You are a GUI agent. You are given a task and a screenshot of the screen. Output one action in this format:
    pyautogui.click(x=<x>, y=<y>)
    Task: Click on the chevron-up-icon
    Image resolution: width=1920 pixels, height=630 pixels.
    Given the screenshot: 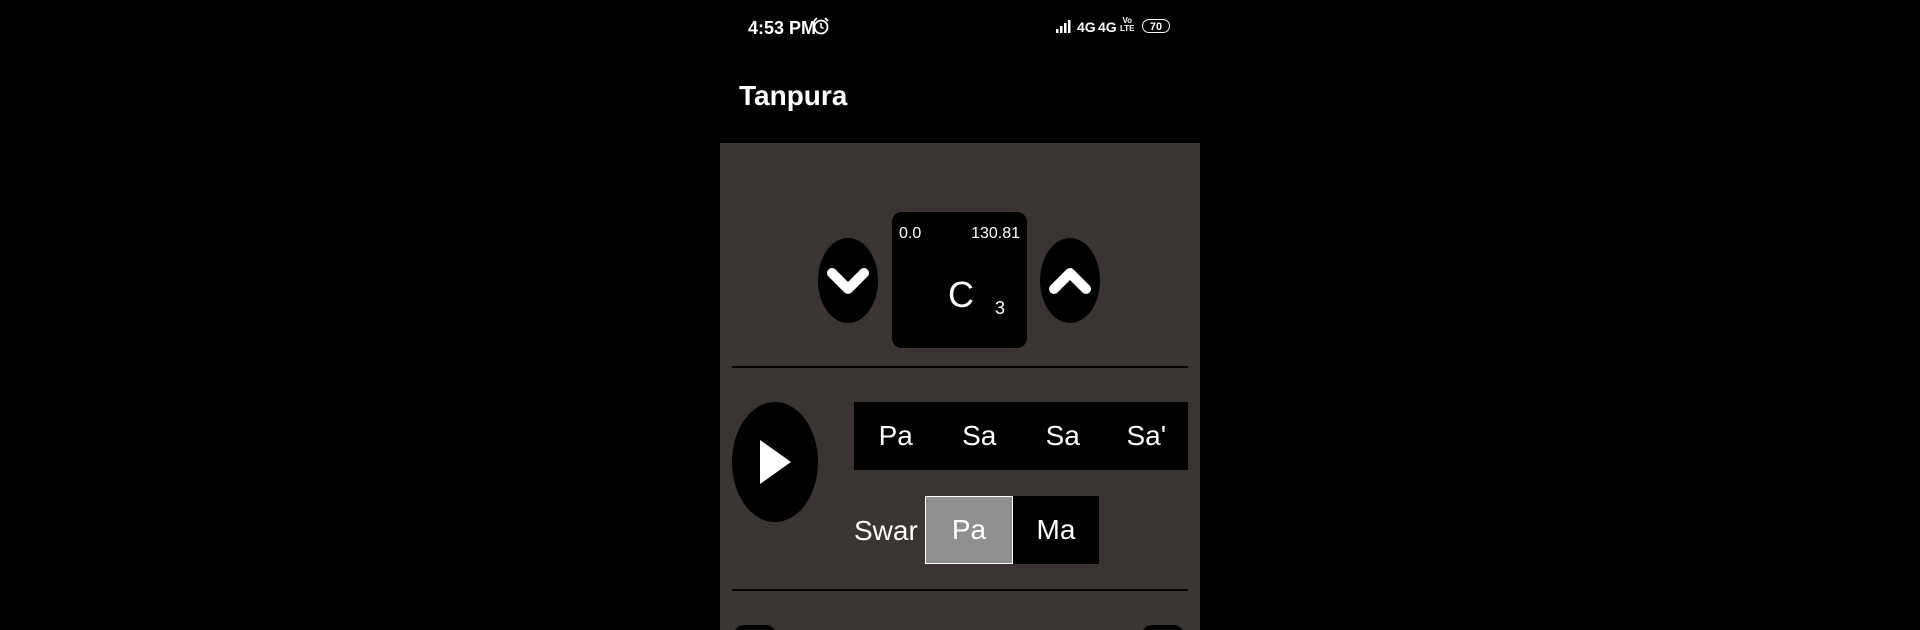 What is the action you would take?
    pyautogui.click(x=1070, y=280)
    